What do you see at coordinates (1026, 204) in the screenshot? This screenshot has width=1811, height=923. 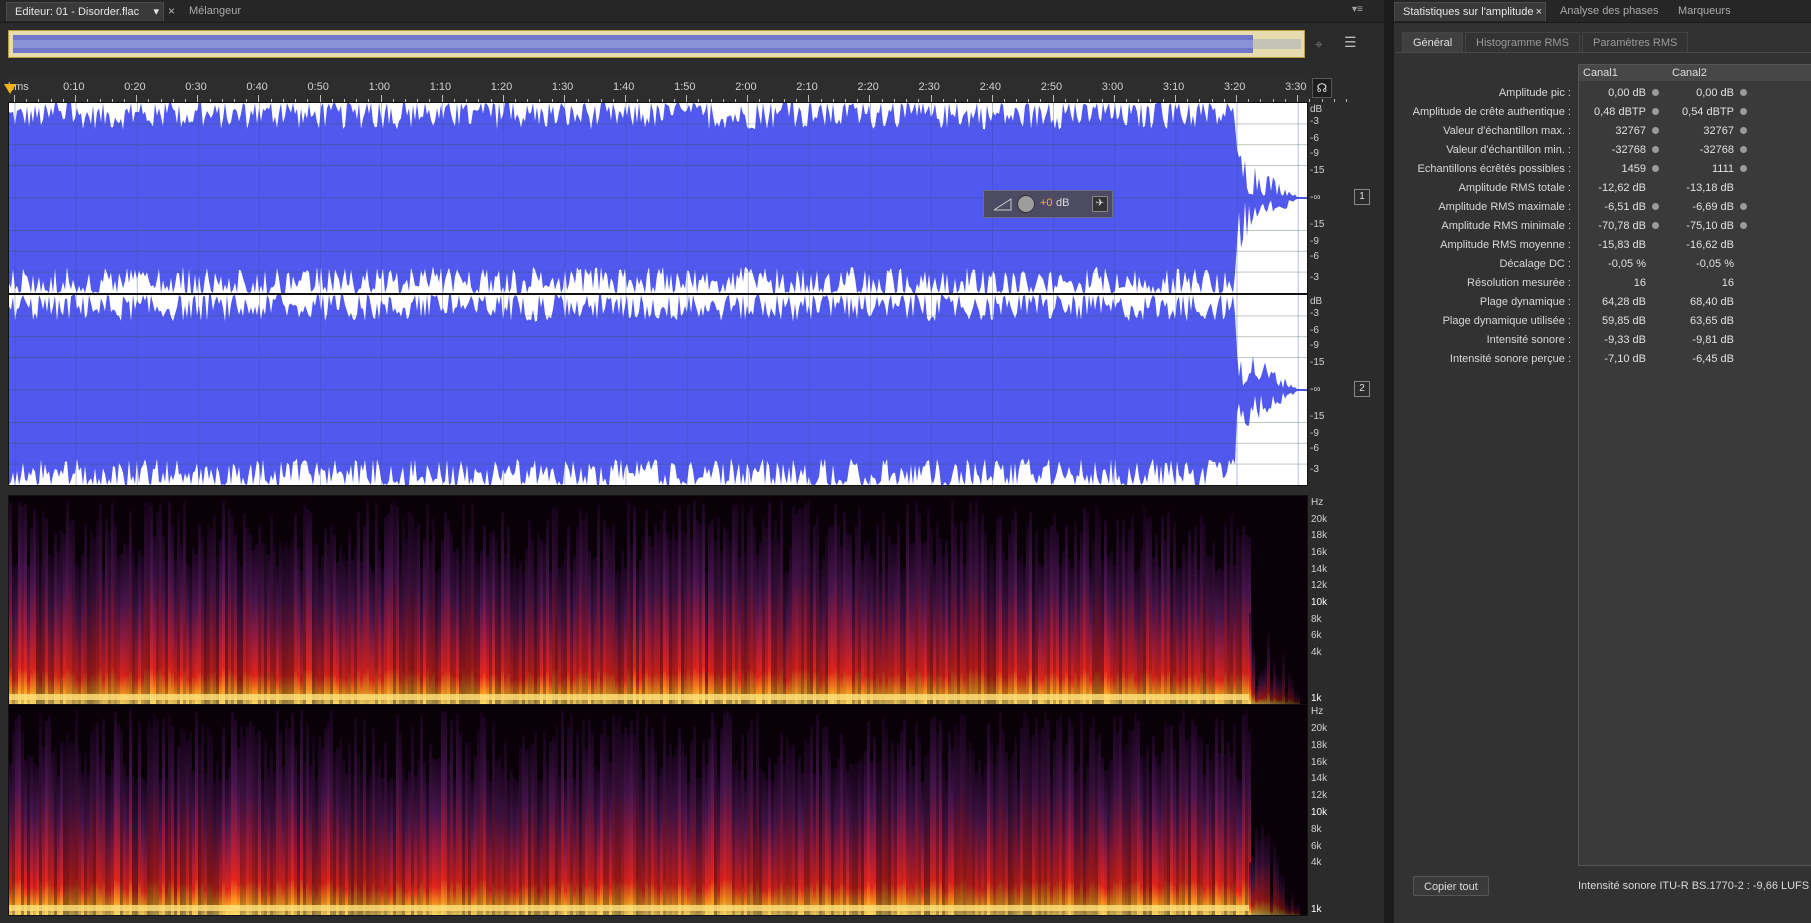 I see `gain-knob-icon` at bounding box center [1026, 204].